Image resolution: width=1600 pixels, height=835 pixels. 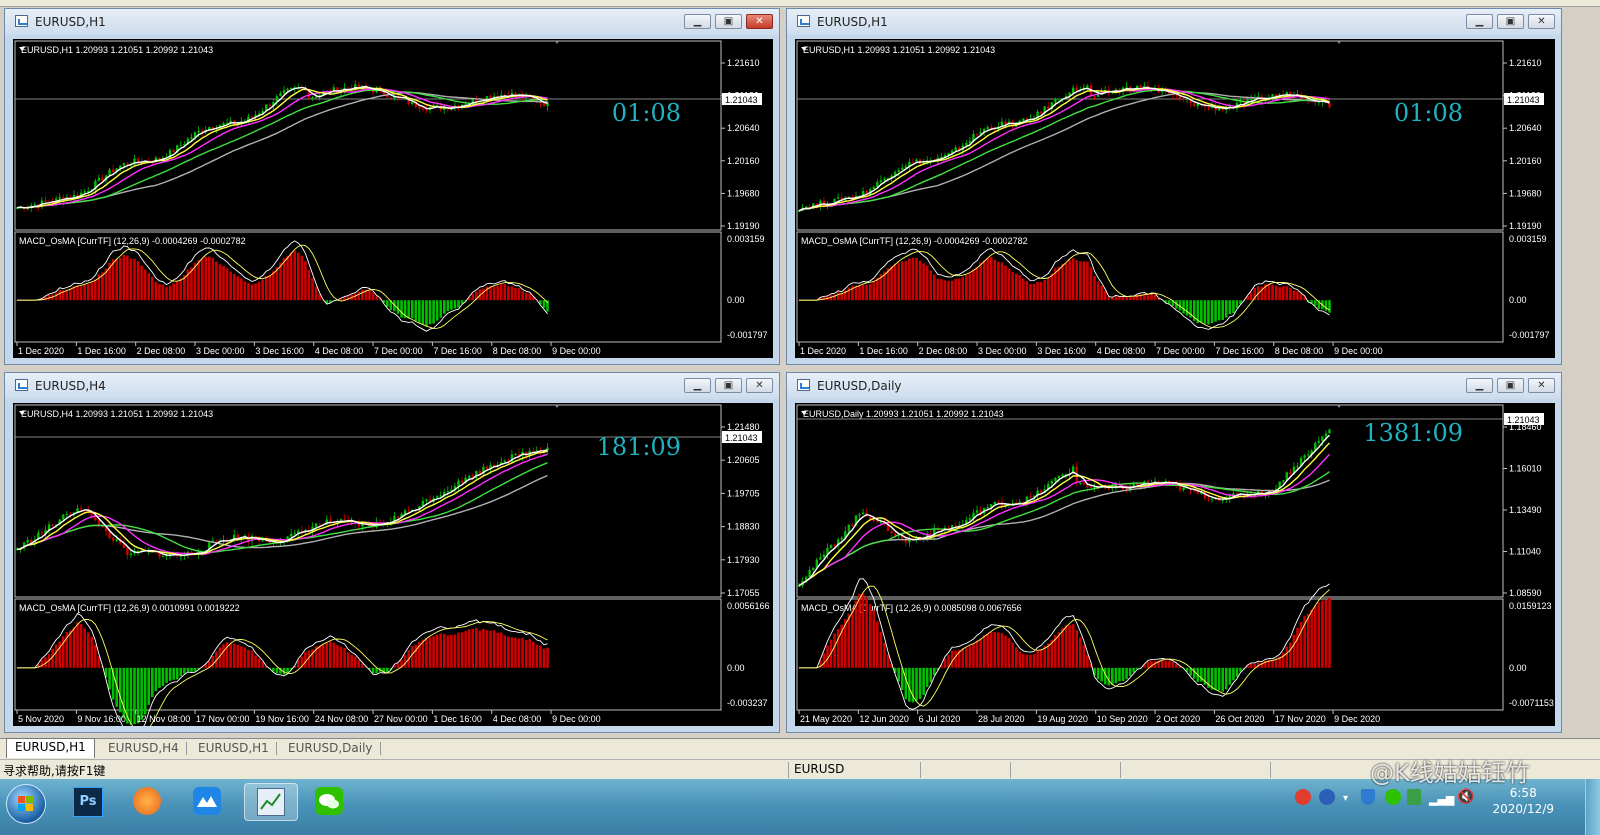 I want to click on taskbar-clock: 6:58 2020/12/9, so click(x=1523, y=801).